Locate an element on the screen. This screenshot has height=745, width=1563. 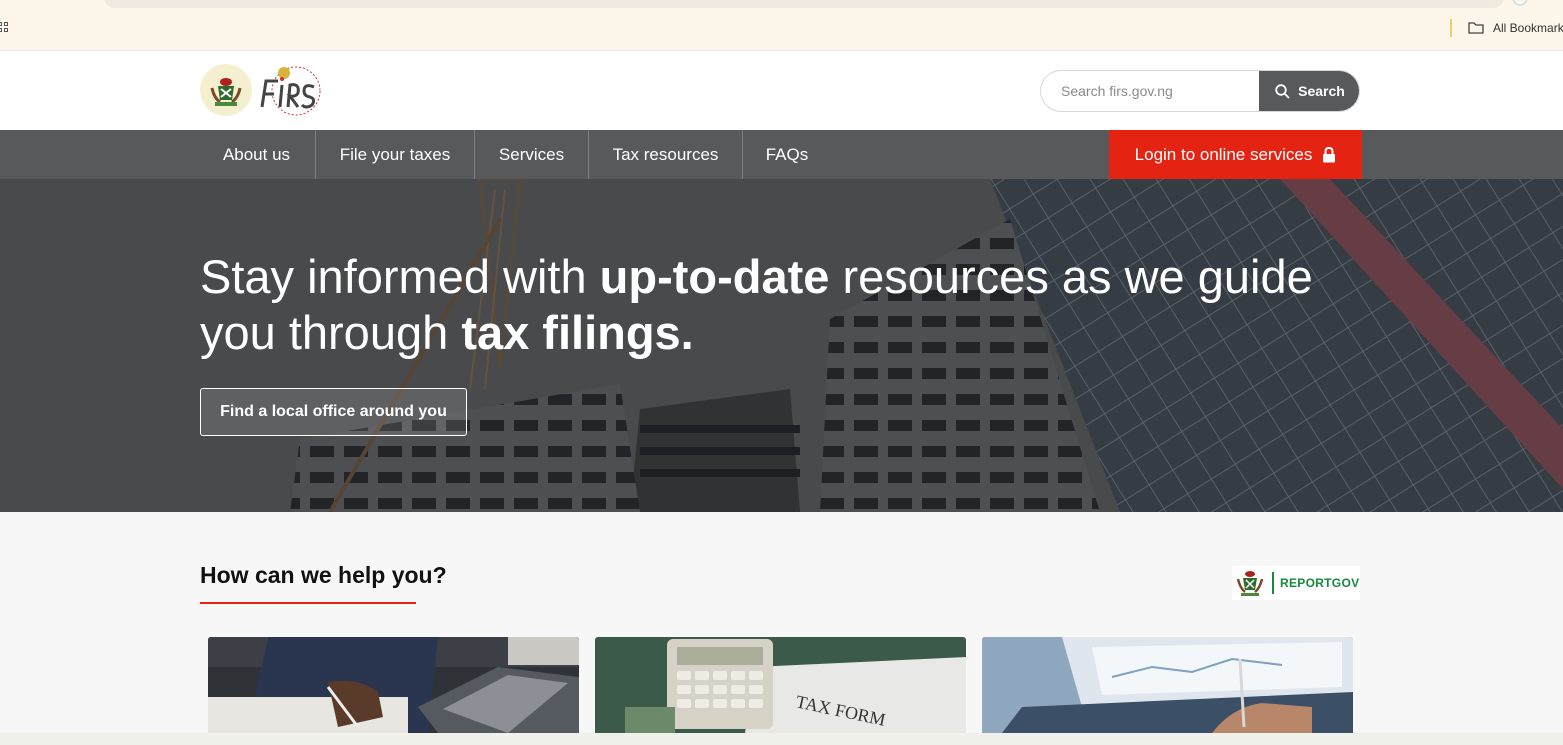
nav-item-label: About us is located at coordinates (256, 154).